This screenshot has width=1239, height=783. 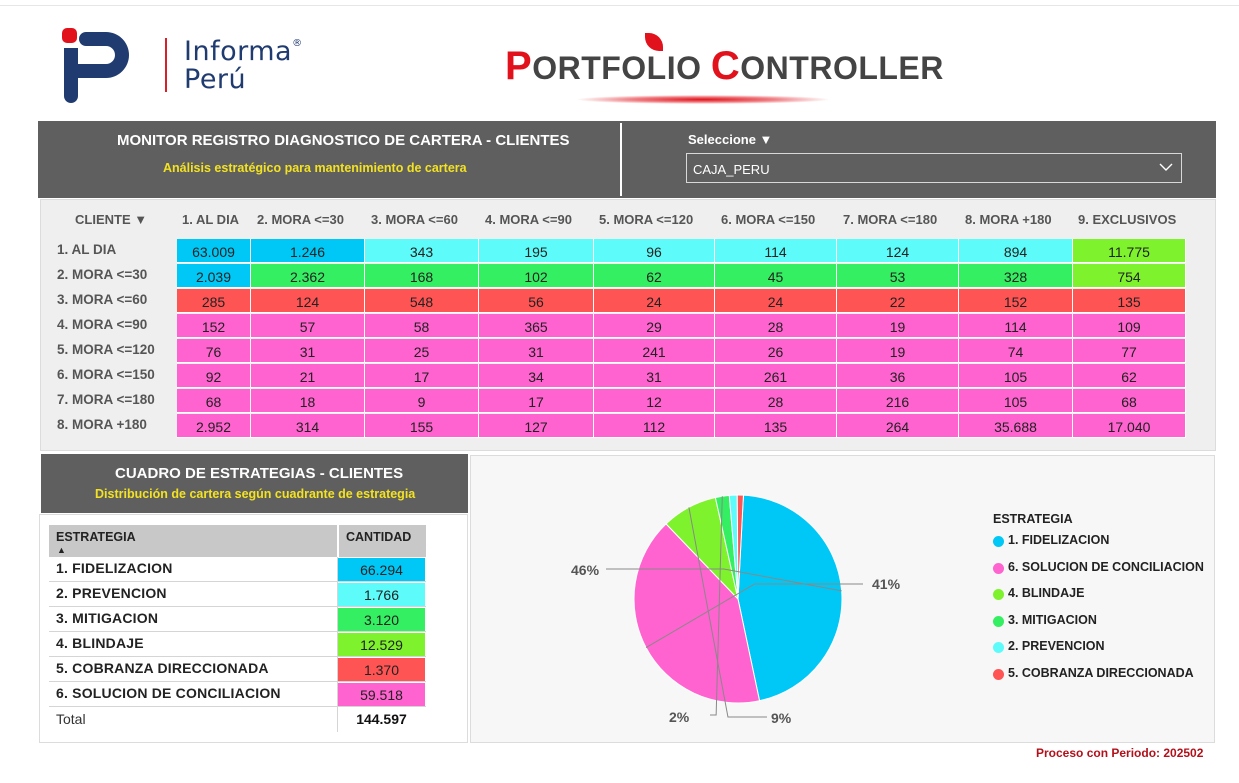 I want to click on matrix-cell: 2.362, so click(x=308, y=276).